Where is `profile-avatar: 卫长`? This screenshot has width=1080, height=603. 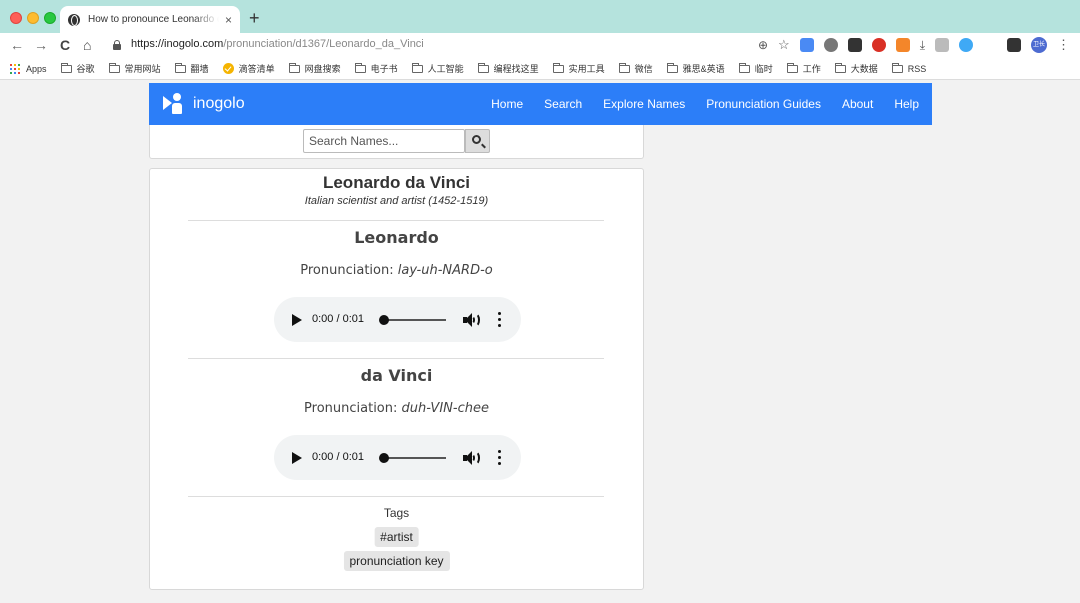 profile-avatar: 卫长 is located at coordinates (1039, 45).